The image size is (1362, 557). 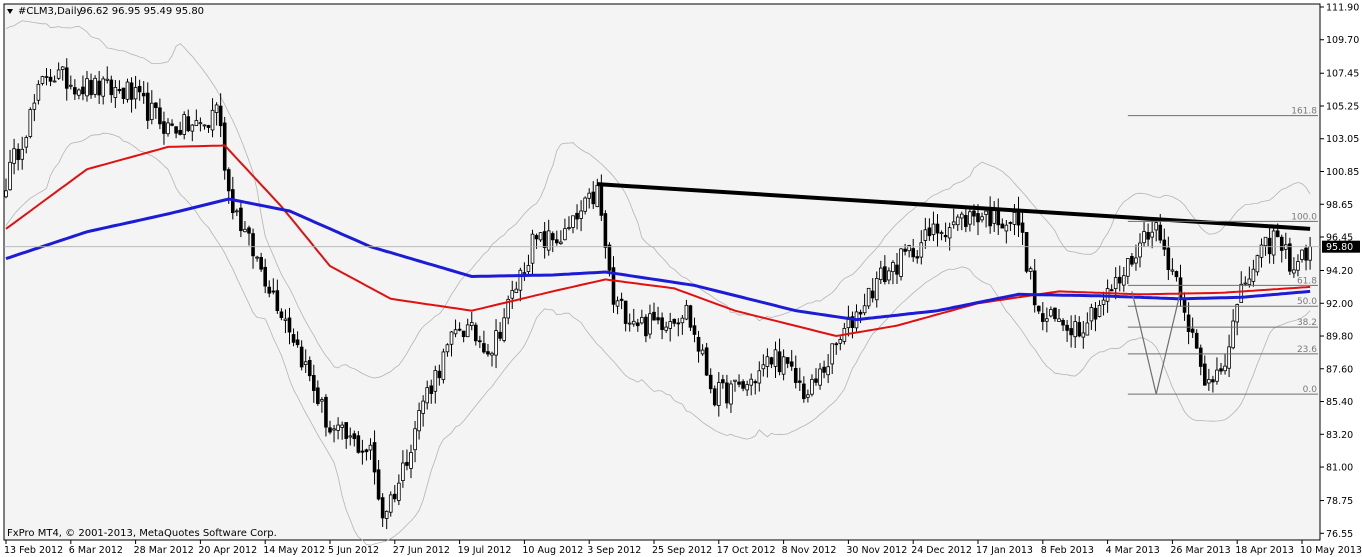 I want to click on fib-level-label: 161.8, so click(x=1304, y=112).